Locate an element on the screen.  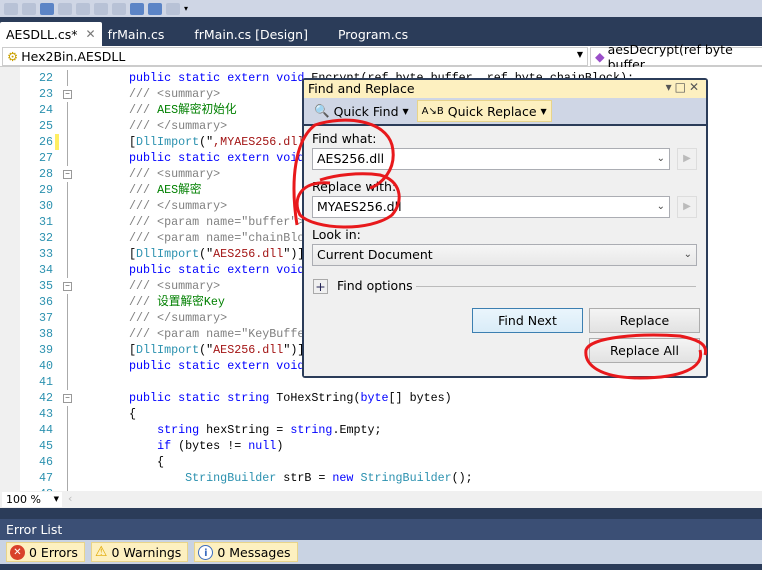
scroll-left-icon: ‹ is located at coordinates (70, 498).